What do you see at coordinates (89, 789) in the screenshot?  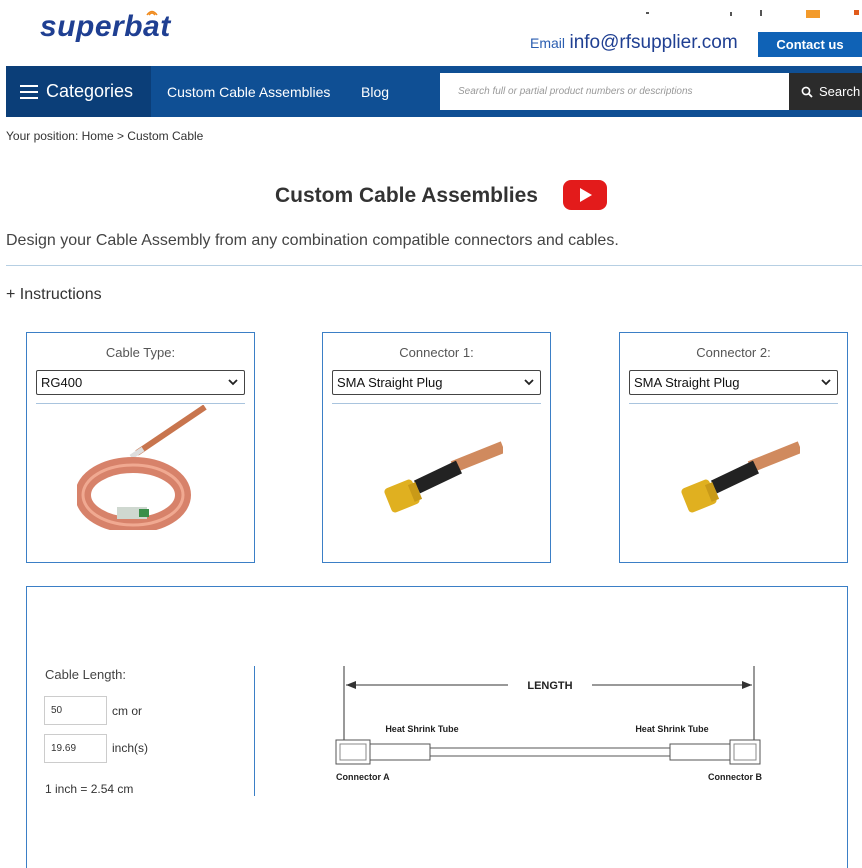 I see `conversion-note: 1 inch = 2.54 cm` at bounding box center [89, 789].